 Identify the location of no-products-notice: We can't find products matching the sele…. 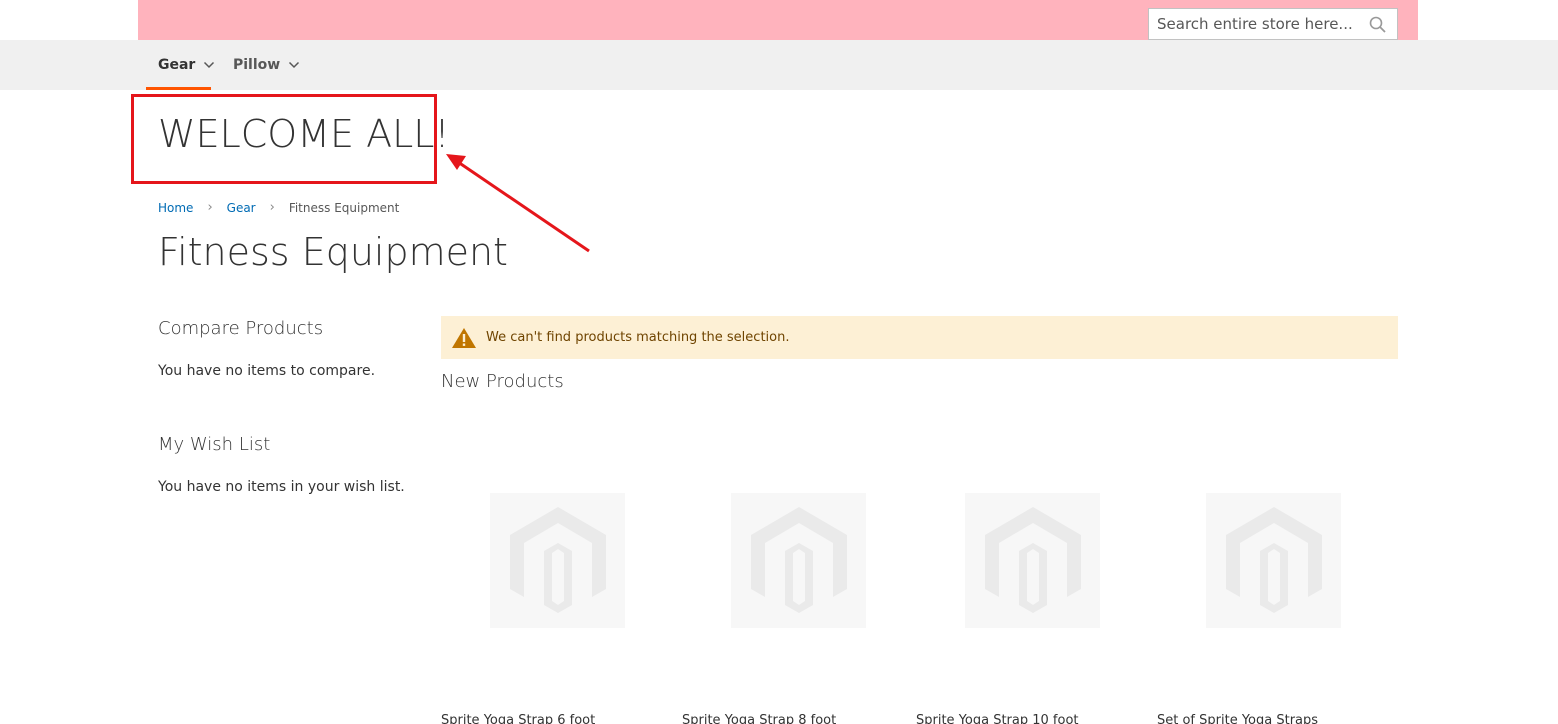
(919, 337).